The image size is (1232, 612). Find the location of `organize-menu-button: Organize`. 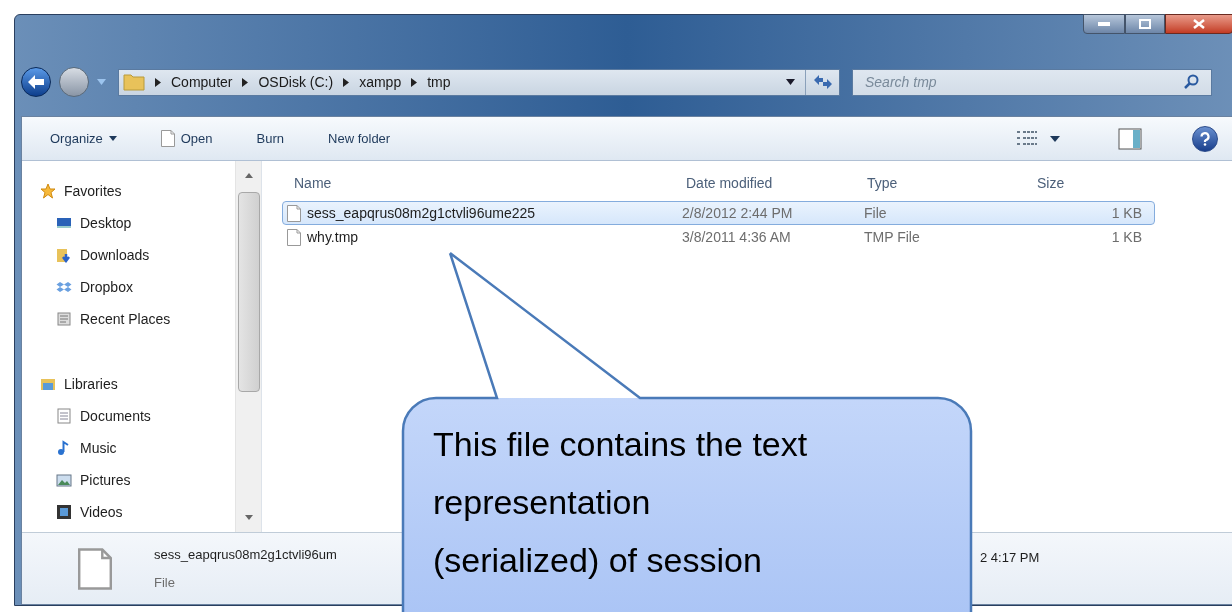

organize-menu-button: Organize is located at coordinates (83, 138).